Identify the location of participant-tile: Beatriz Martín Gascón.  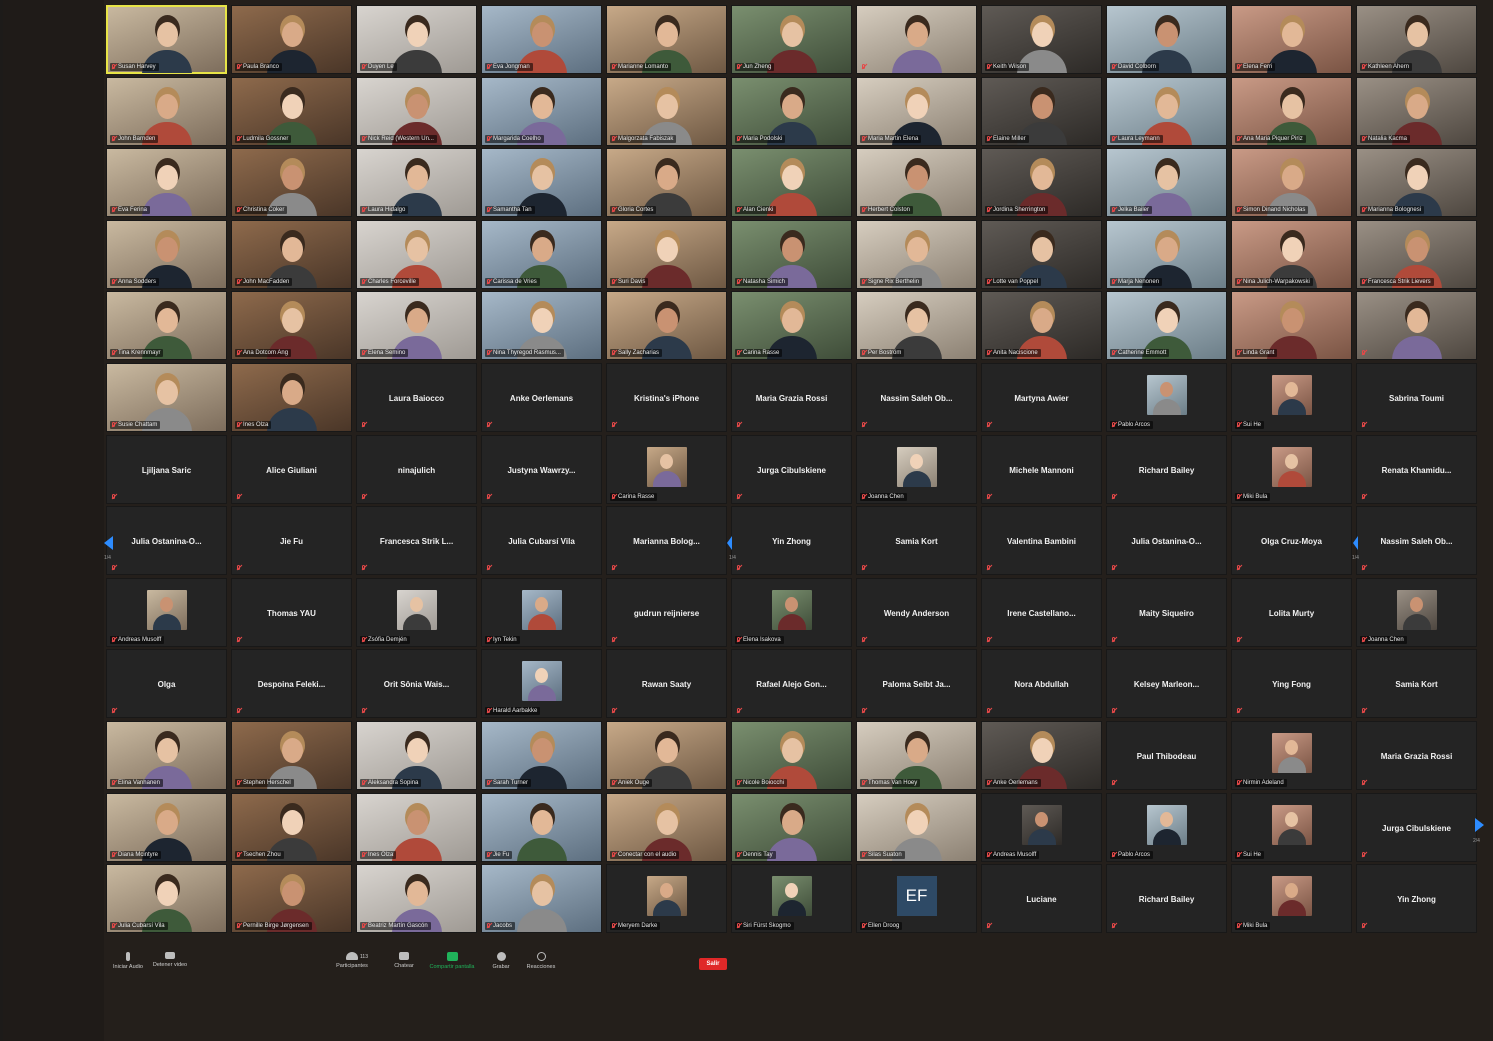
(416, 898).